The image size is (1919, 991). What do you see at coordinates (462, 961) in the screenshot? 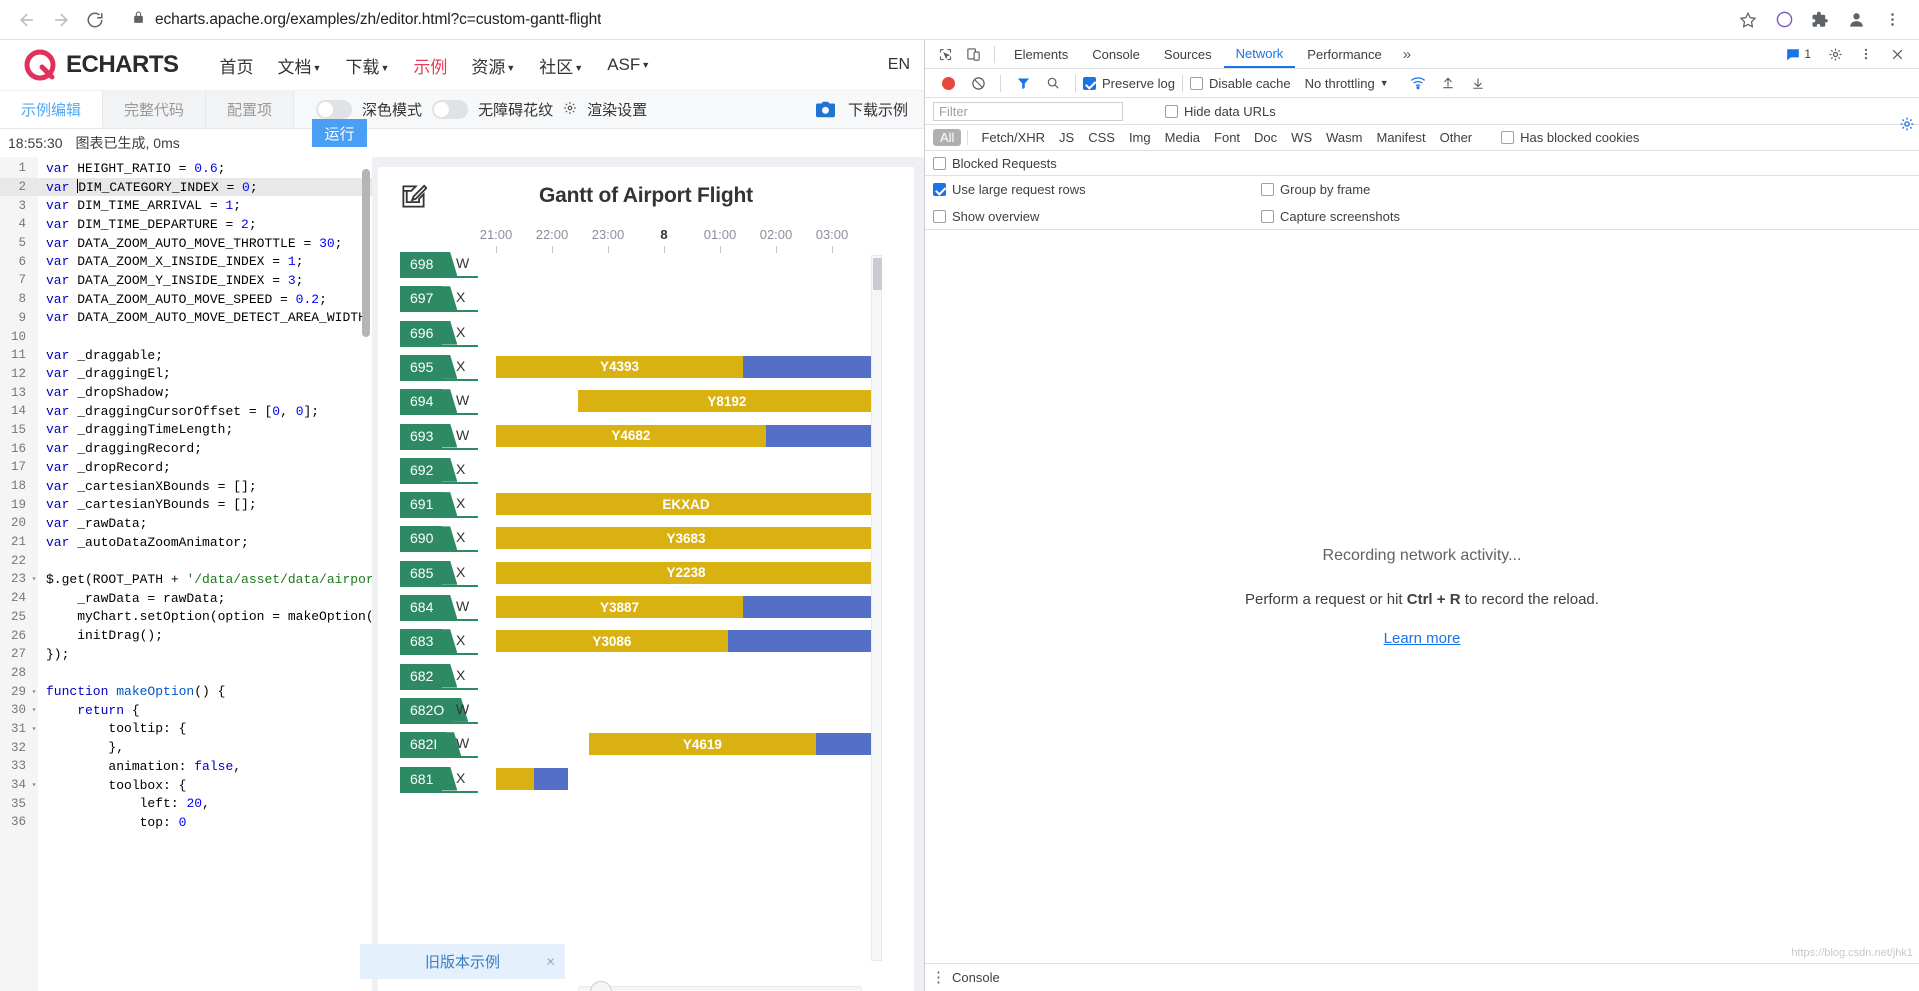
I see `old-version-toast: 旧版本示例 ×` at bounding box center [462, 961].